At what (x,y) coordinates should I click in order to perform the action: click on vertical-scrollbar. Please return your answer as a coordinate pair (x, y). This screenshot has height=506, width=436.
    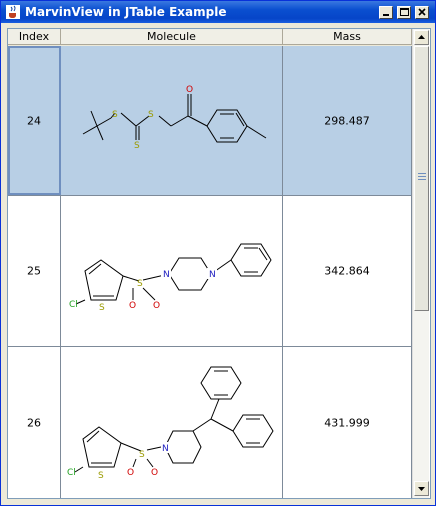
    Looking at the image, I should click on (420, 263).